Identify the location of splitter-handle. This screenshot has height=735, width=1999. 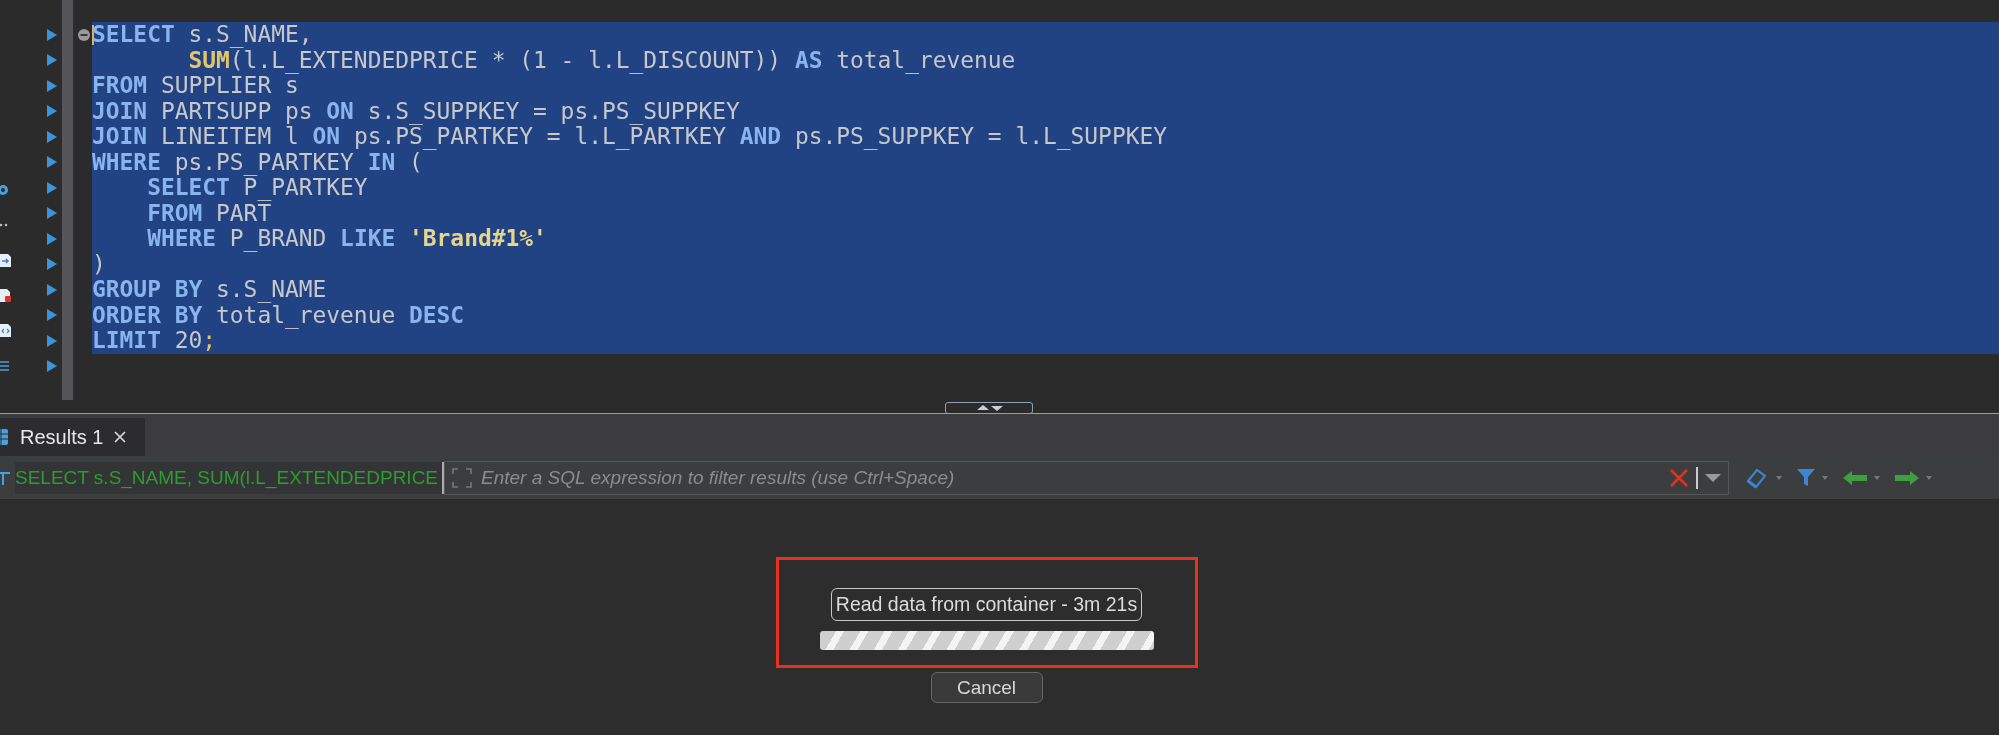
(989, 408).